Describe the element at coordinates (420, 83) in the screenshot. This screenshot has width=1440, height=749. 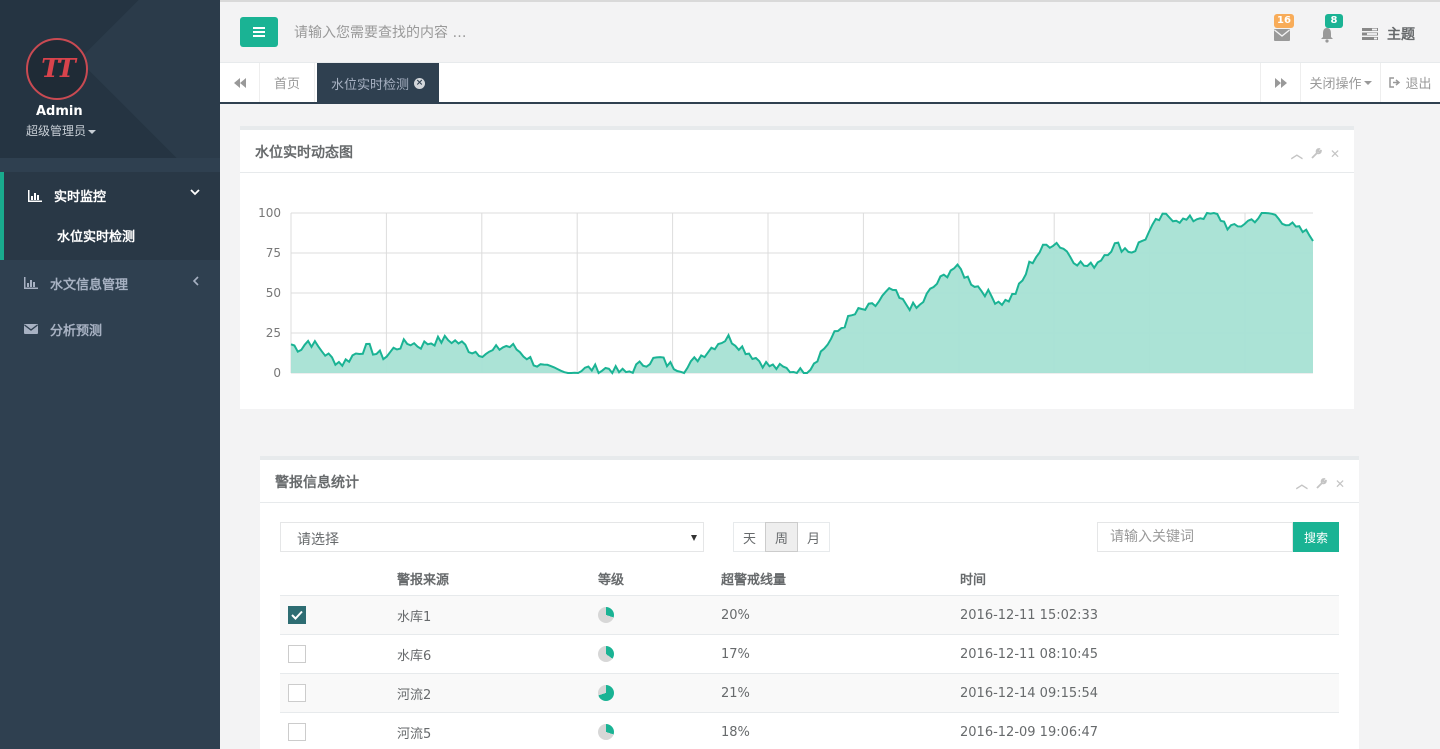
I see `close-tab-icon: ×` at that location.